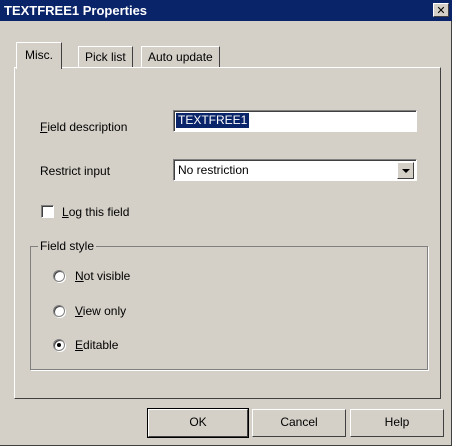 Image resolution: width=453 pixels, height=447 pixels. I want to click on radio-view-only-label: View only, so click(101, 311).